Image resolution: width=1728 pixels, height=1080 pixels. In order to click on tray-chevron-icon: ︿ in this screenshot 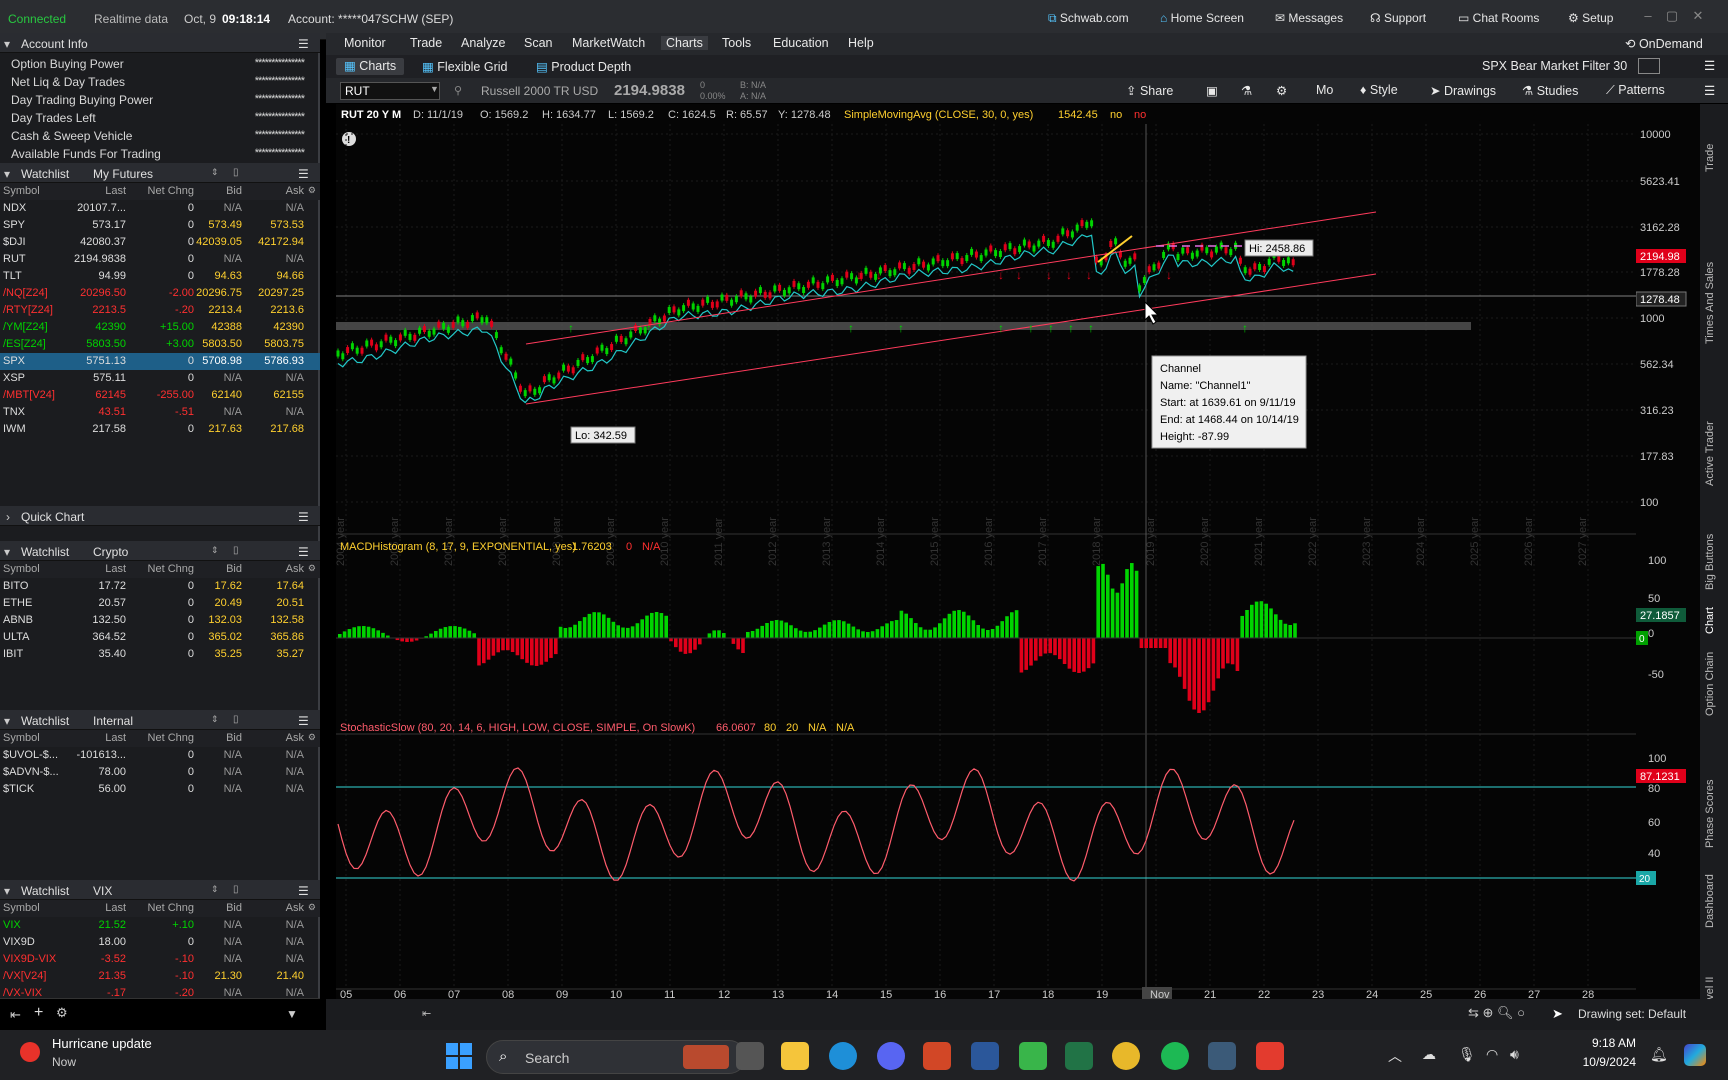, I will do `click(1395, 1056)`.